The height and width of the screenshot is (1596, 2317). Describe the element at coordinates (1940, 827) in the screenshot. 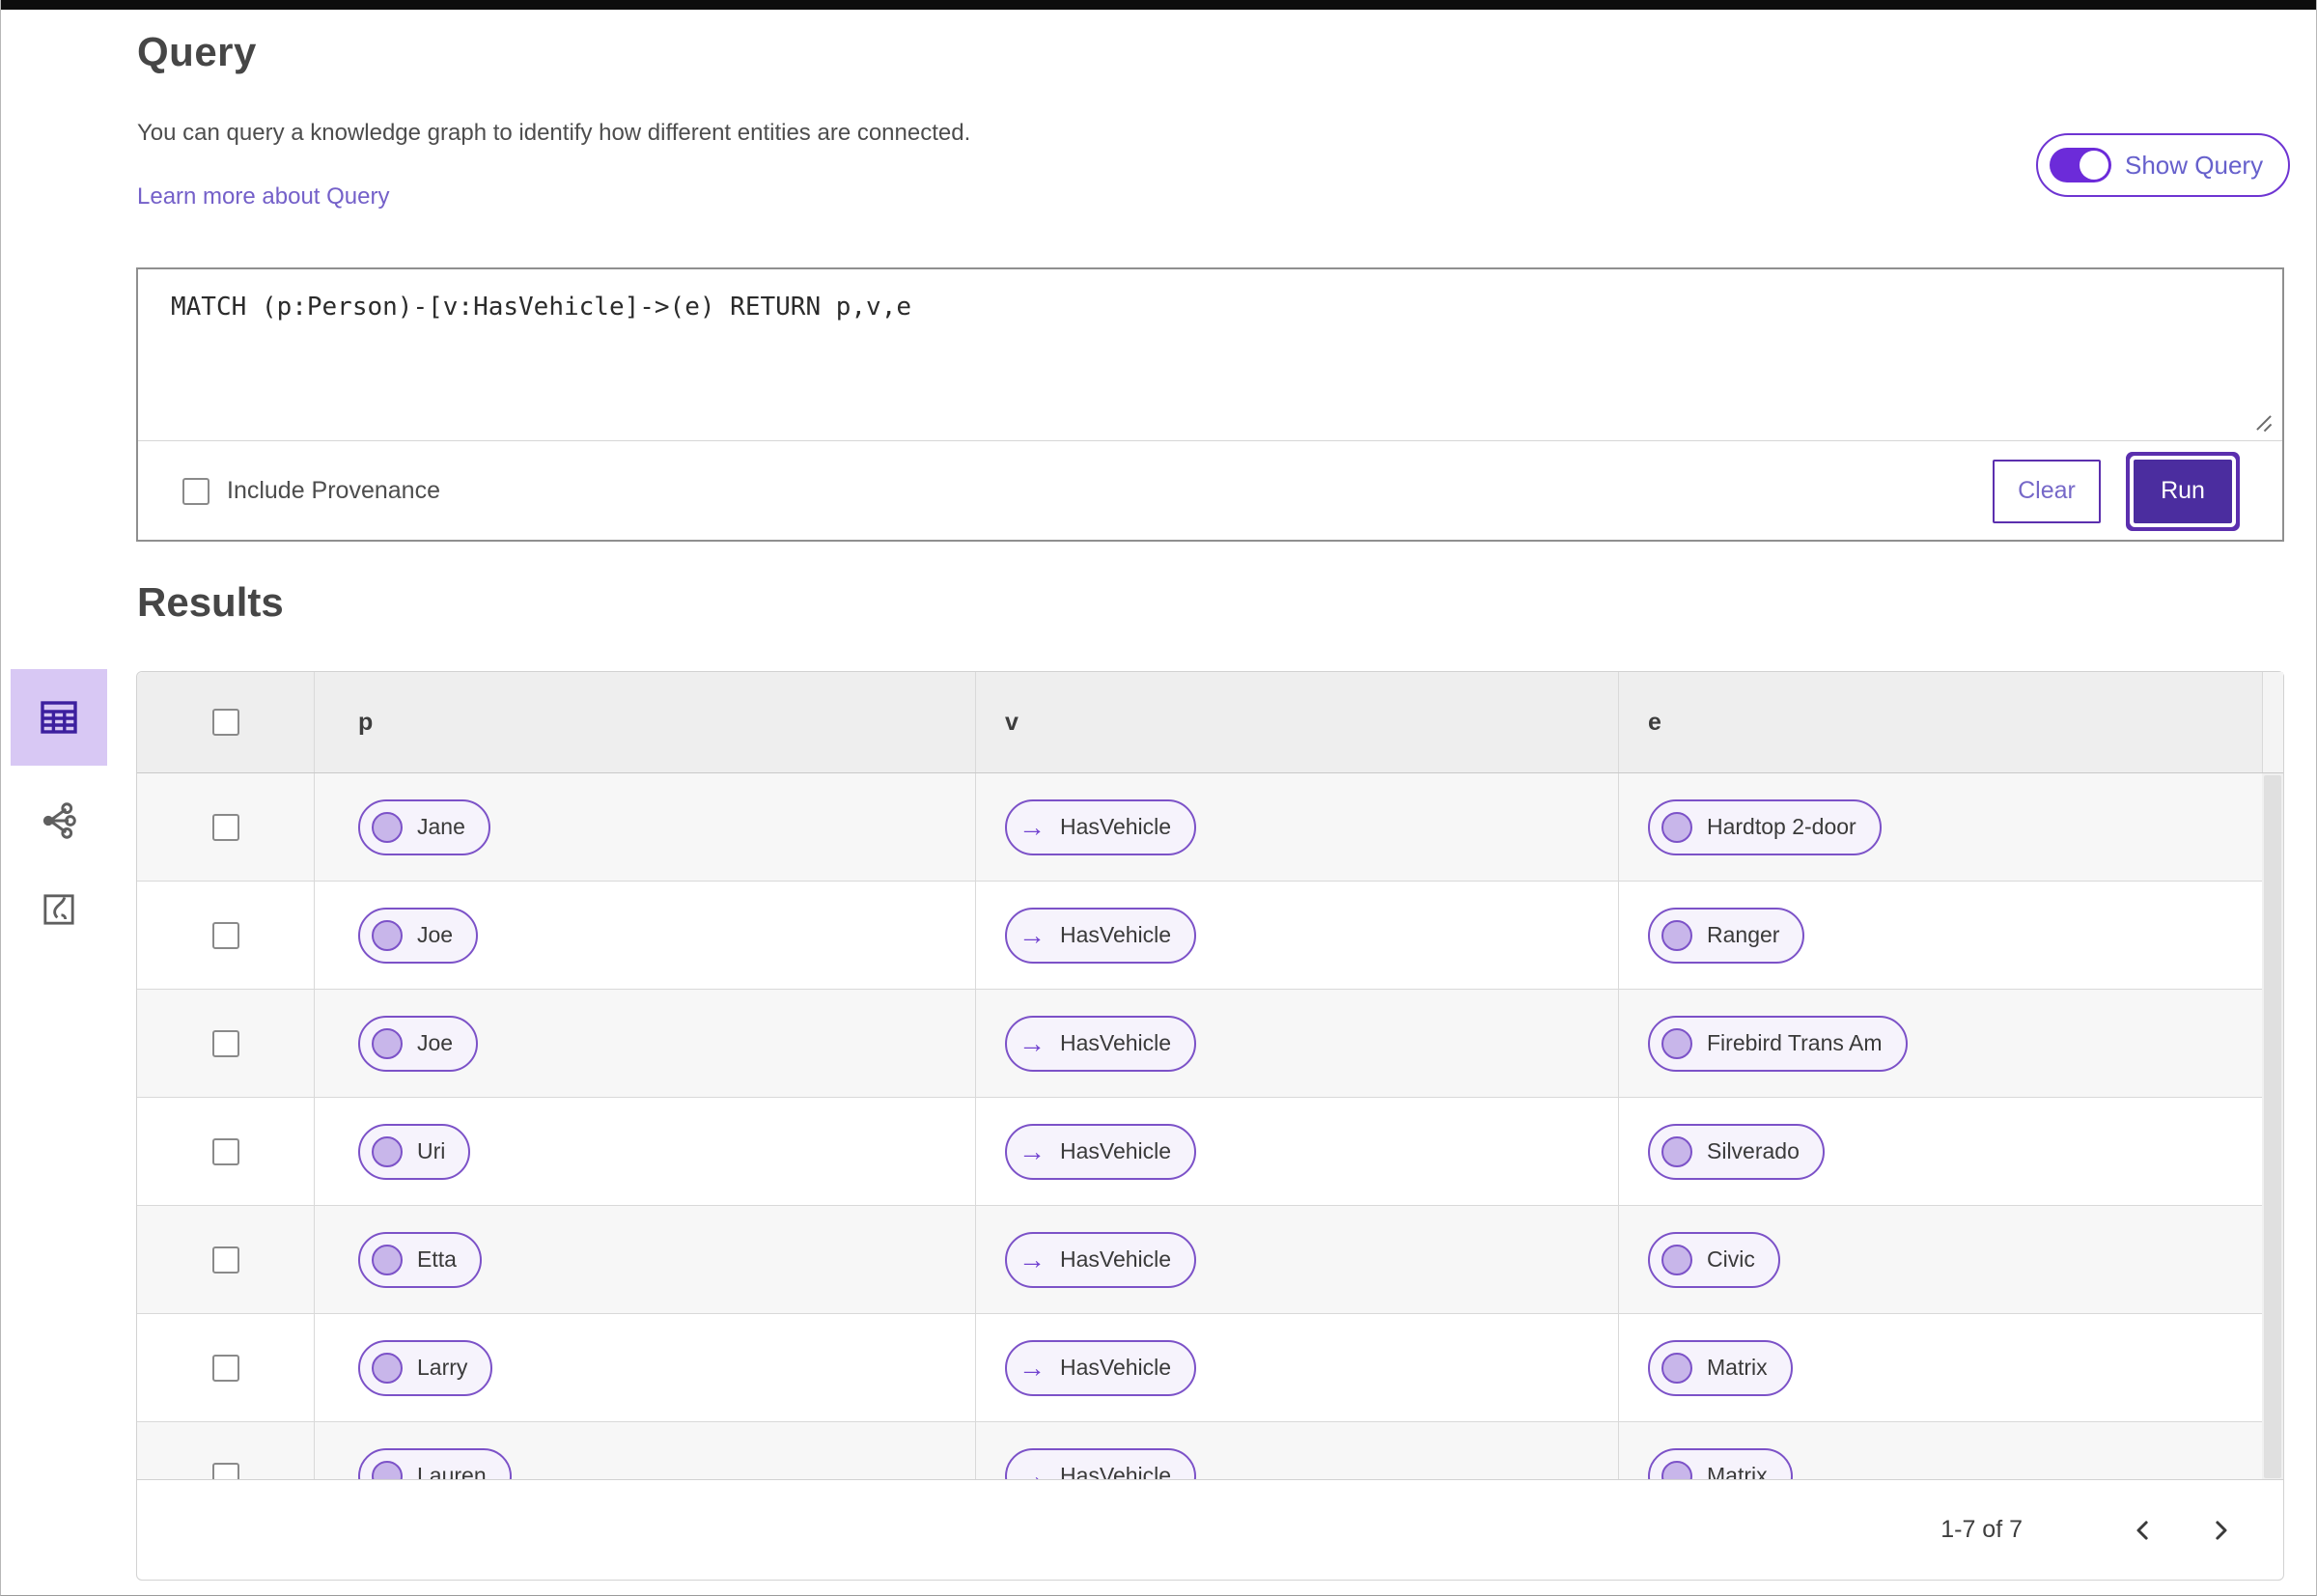

I see `cell-e: Hardtop 2-door` at that location.